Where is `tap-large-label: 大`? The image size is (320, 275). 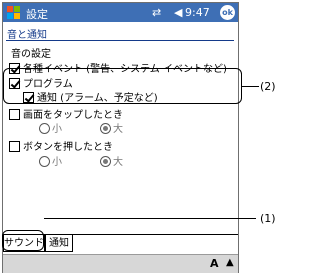
tap-large-label: 大 is located at coordinates (118, 129).